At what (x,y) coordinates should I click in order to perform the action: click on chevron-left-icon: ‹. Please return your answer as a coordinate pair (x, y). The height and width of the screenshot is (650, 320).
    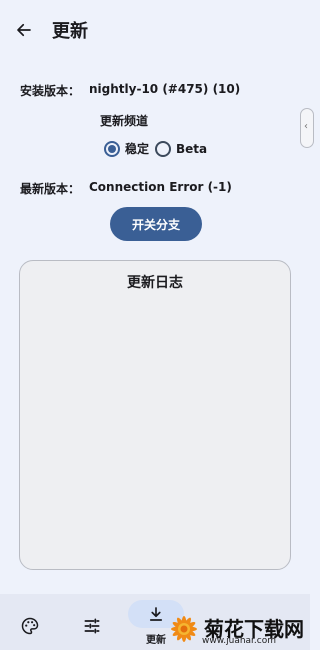
    Looking at the image, I should click on (306, 126).